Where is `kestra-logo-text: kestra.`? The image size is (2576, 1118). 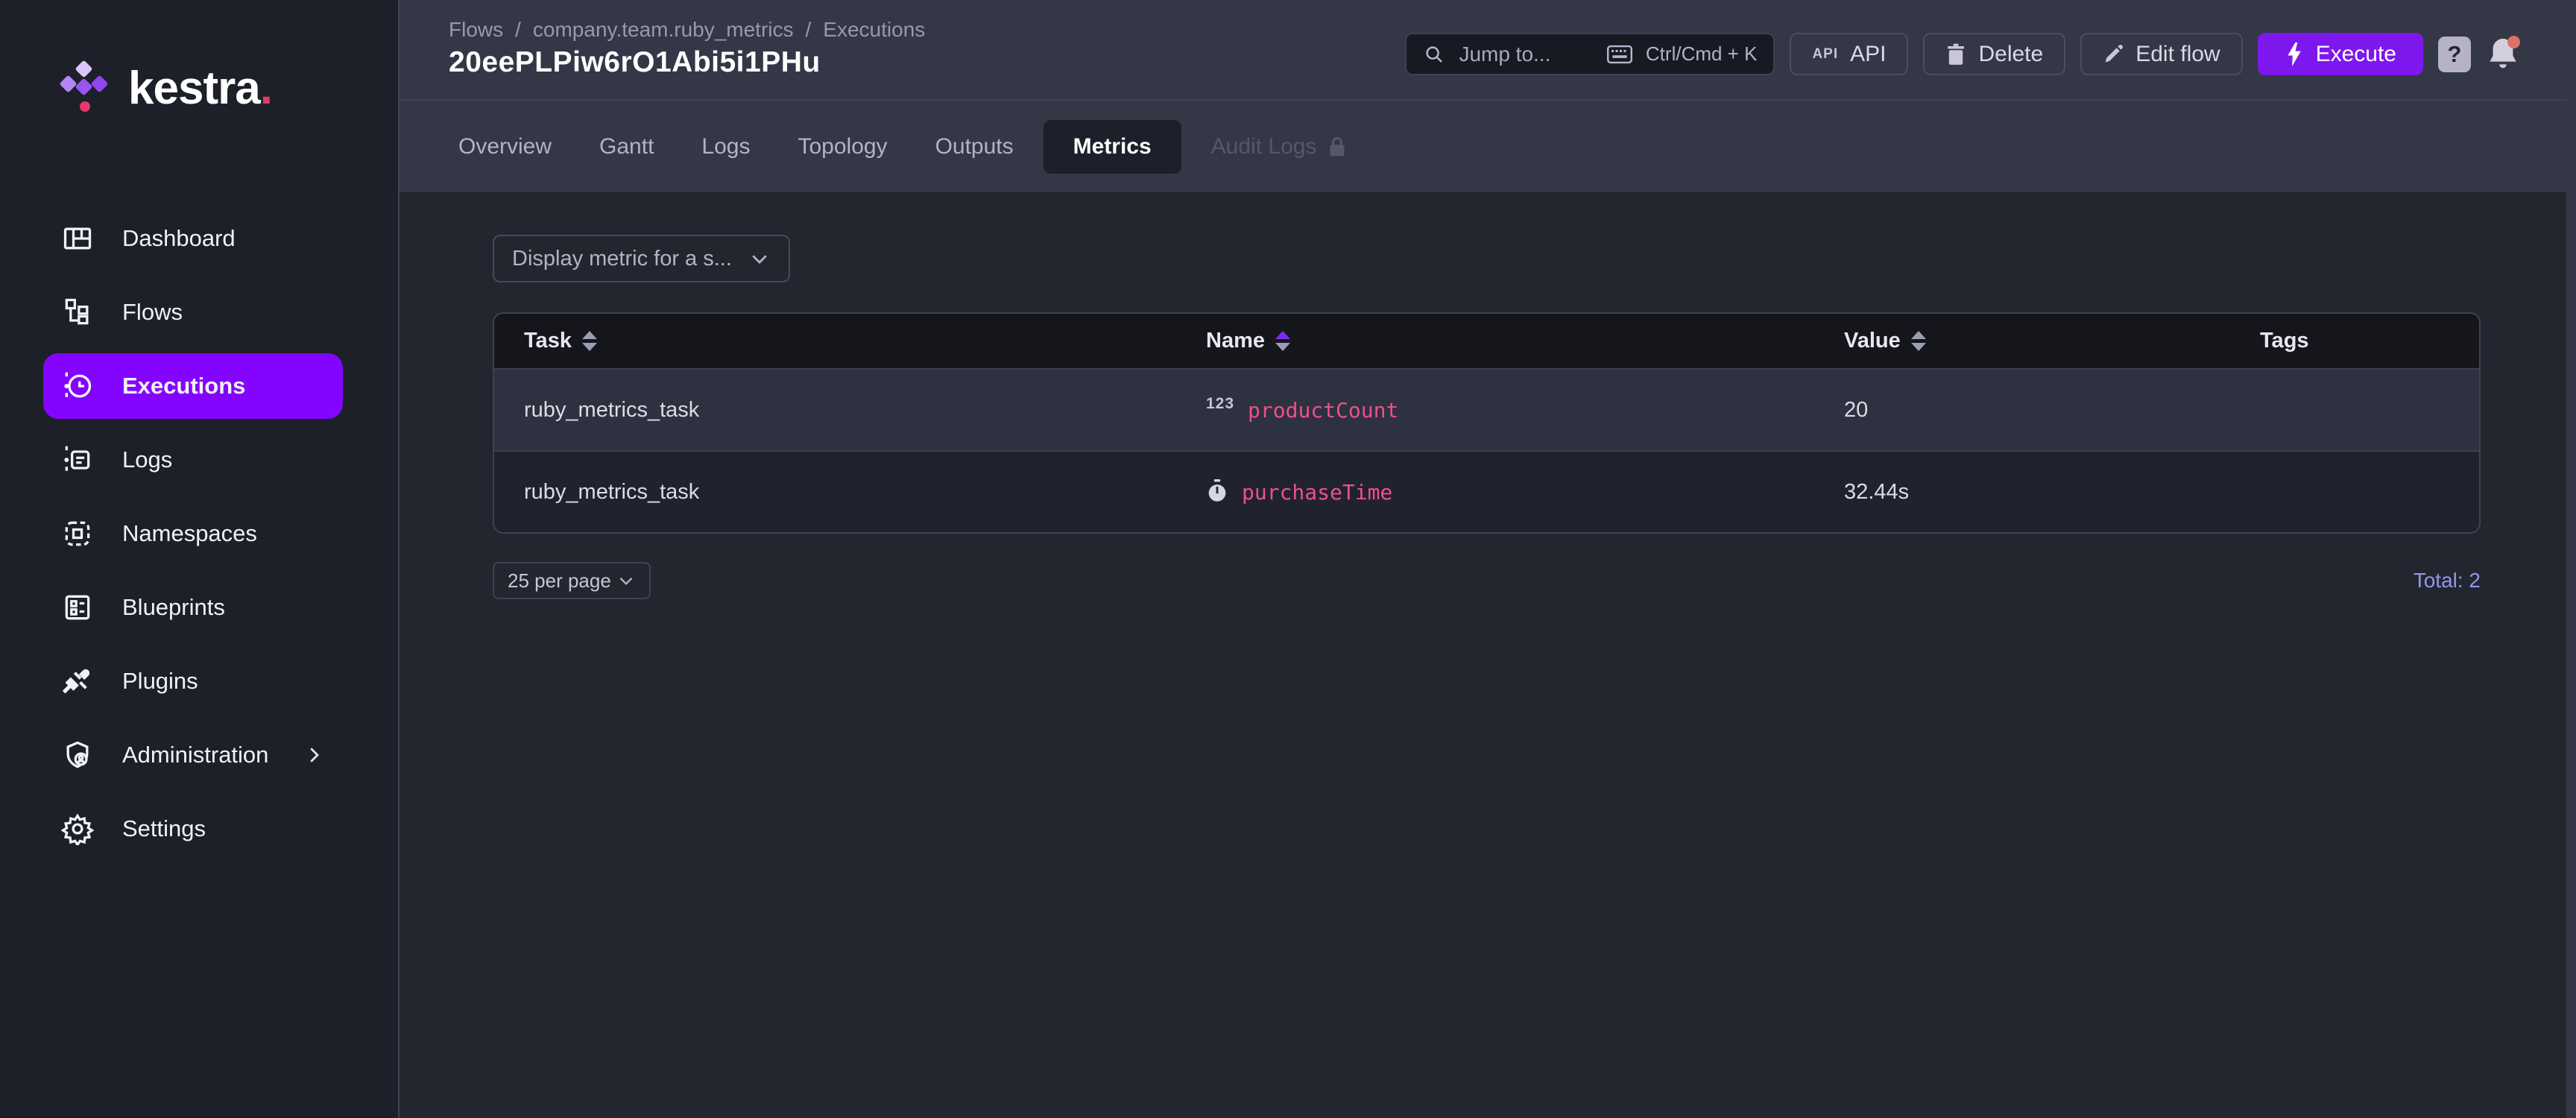 kestra-logo-text: kestra. is located at coordinates (201, 88).